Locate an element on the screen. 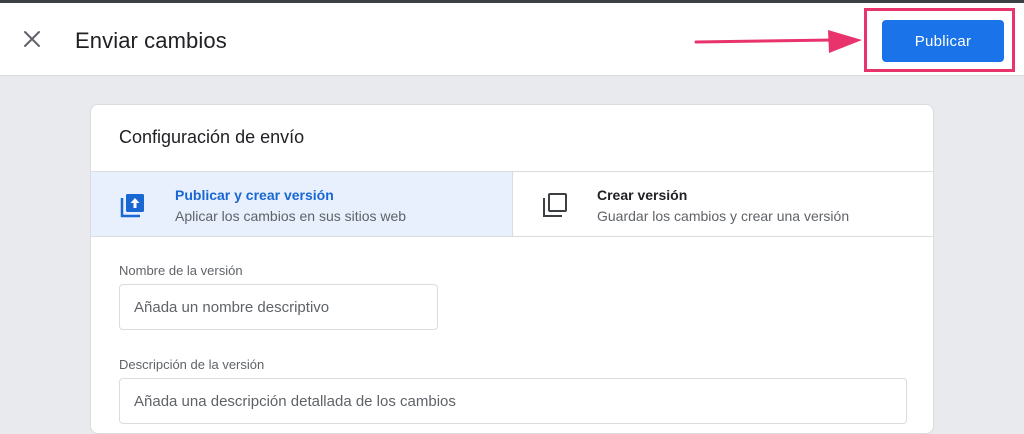  version-description-label: Descripción de la versión is located at coordinates (192, 364).